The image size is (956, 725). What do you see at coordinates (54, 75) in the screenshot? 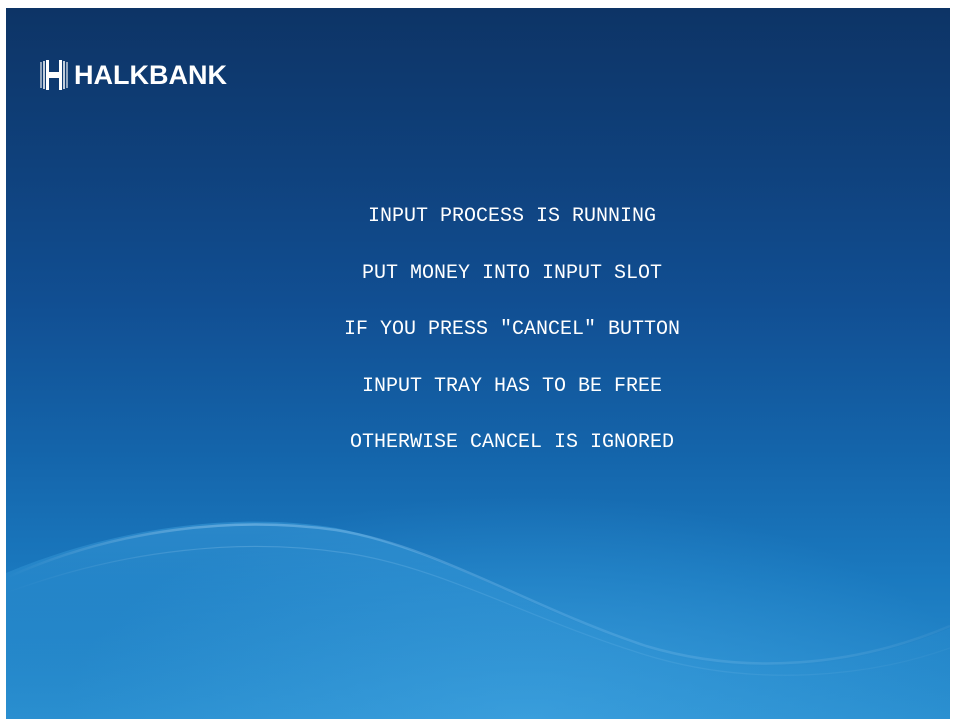
I see `halkbank-logo-mark-icon` at bounding box center [54, 75].